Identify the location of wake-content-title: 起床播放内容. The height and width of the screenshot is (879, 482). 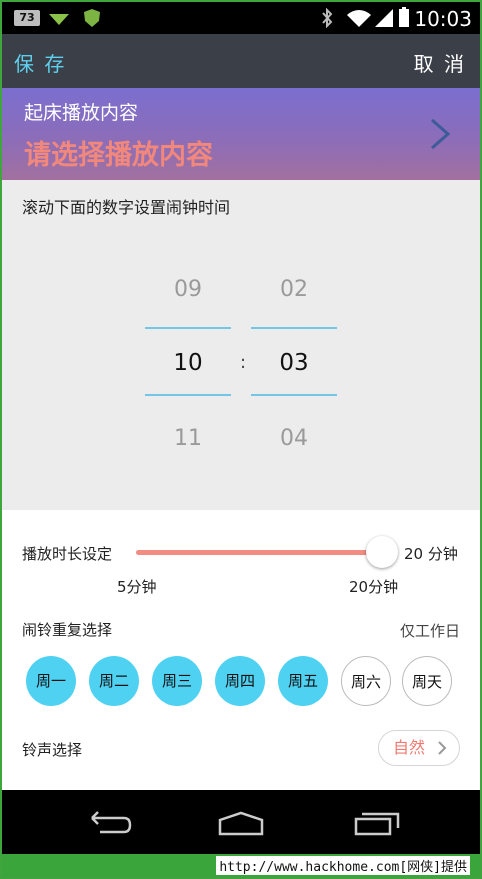
(81, 113).